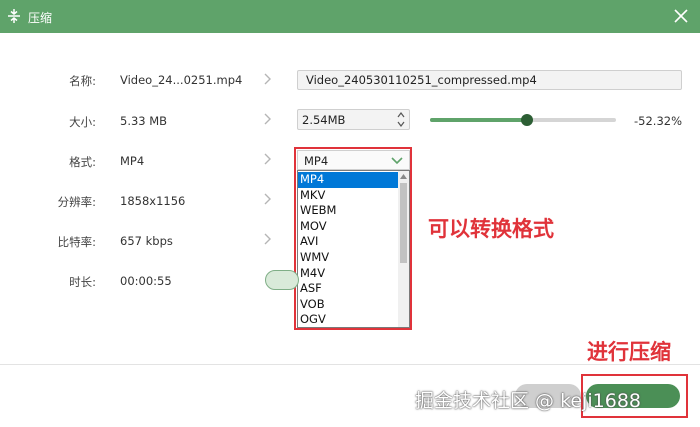 The width and height of the screenshot is (700, 427). What do you see at coordinates (528, 401) in the screenshot?
I see `watermark-text: 掘金技术社区 @ keji1688` at bounding box center [528, 401].